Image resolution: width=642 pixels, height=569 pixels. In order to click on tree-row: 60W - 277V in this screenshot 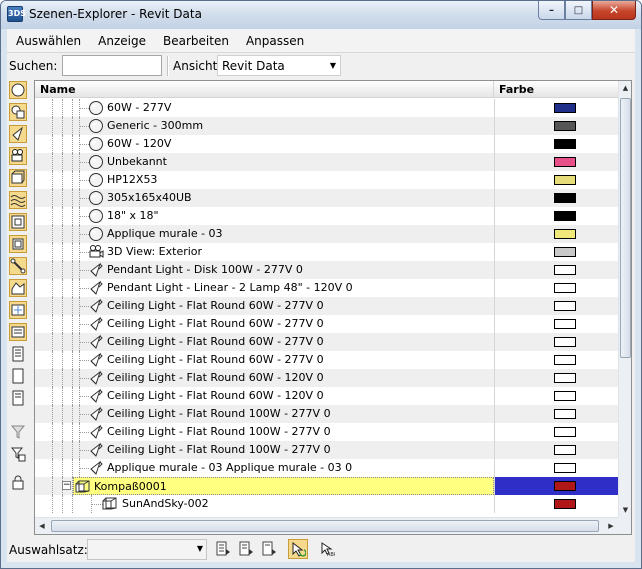, I will do `click(326, 108)`.